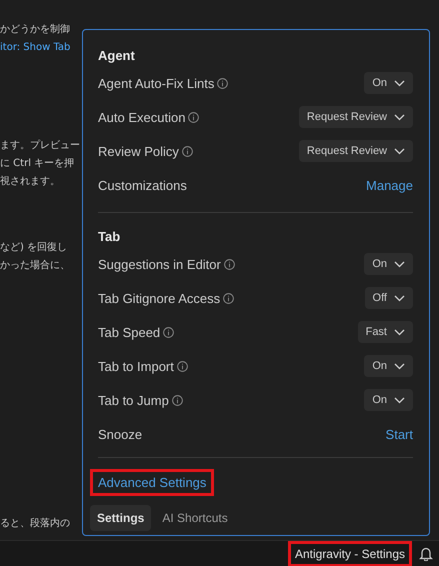  I want to click on text-line: ます。プレビュー, so click(40, 145).